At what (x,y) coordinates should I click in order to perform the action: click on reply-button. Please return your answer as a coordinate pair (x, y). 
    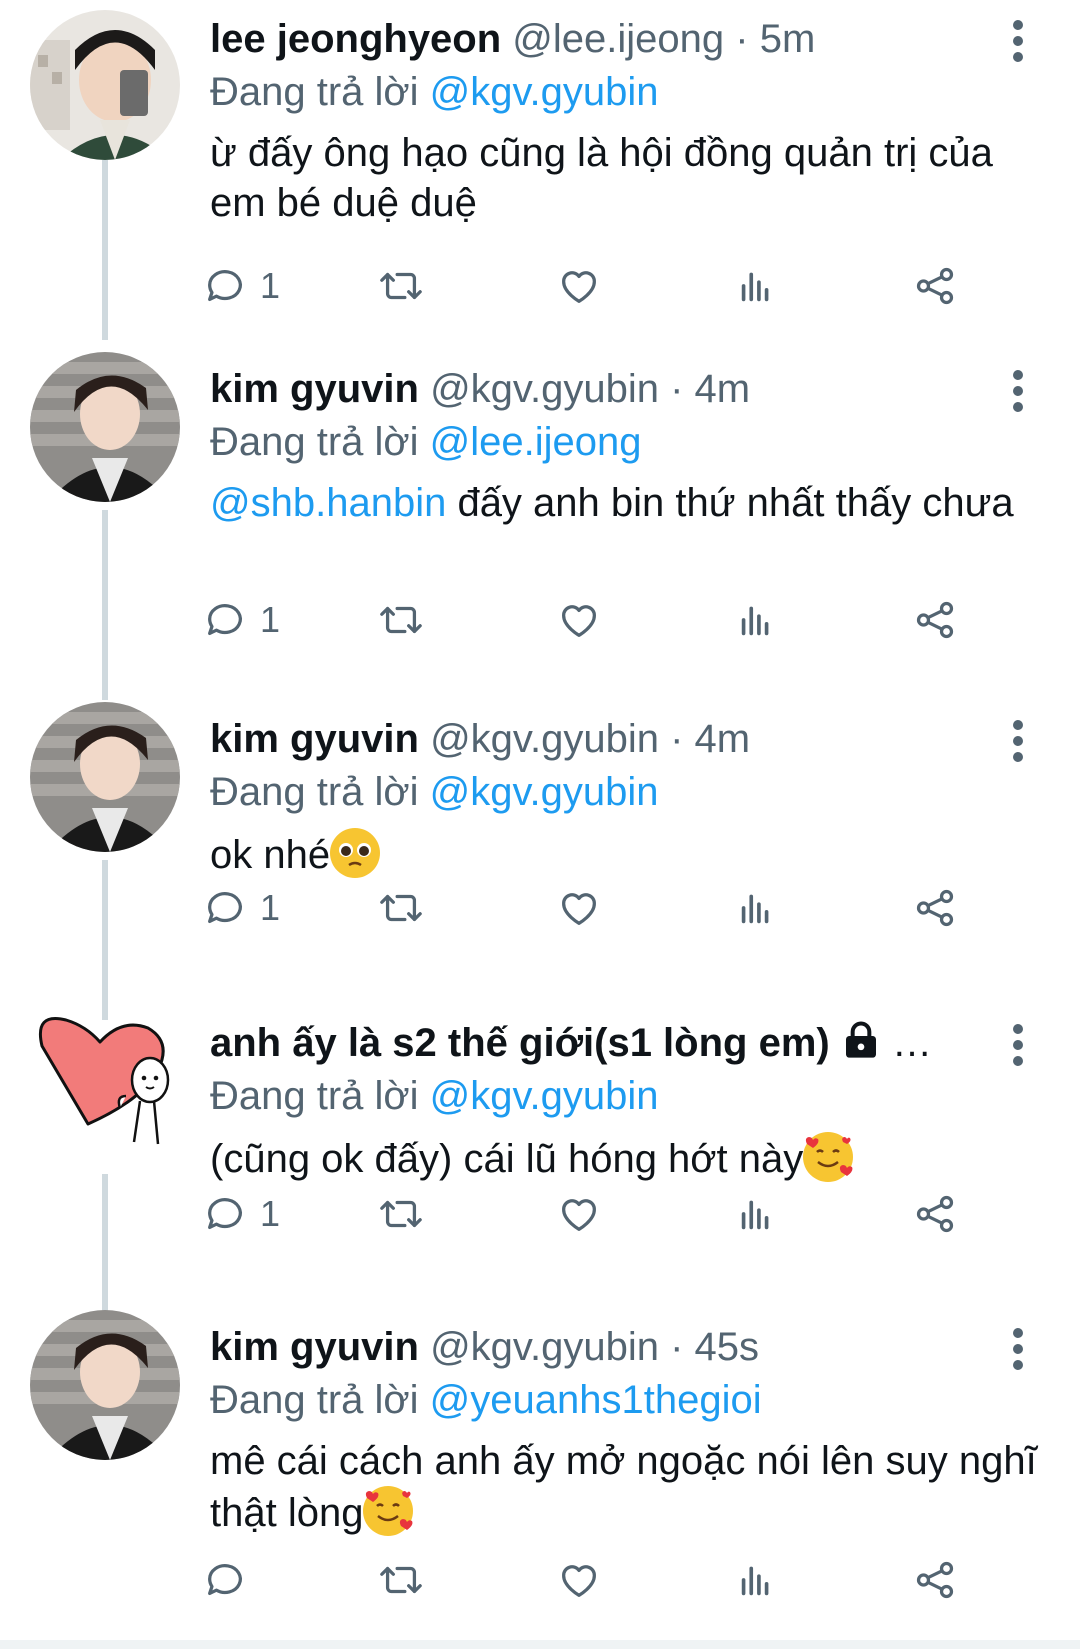
    Looking at the image, I should click on (231, 1580).